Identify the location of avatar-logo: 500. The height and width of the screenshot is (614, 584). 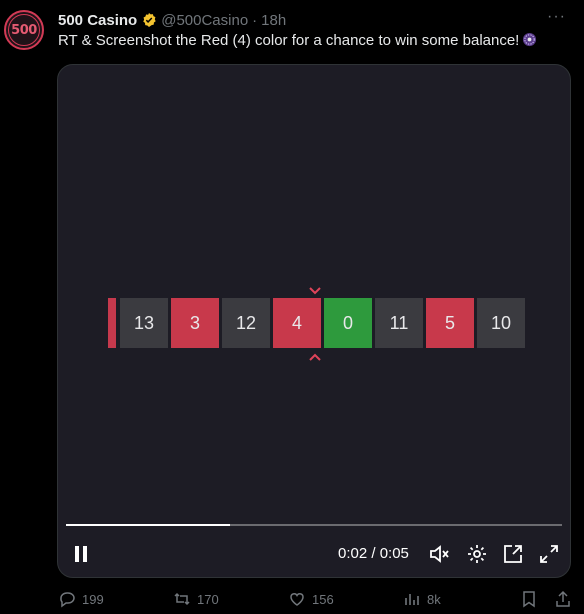
(24, 30).